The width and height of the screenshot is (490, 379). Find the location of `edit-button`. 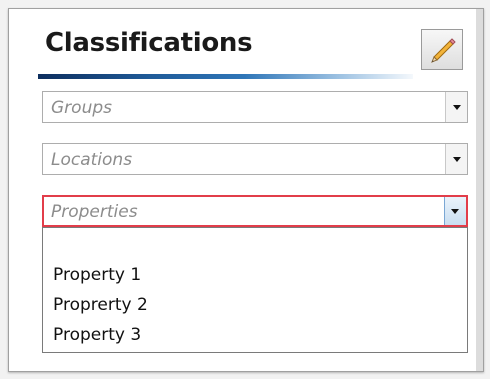

edit-button is located at coordinates (442, 49).